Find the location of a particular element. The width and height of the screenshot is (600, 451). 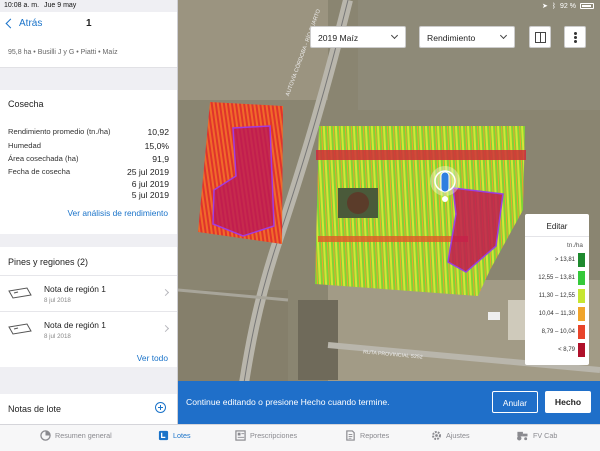

kv-value: 10,92 is located at coordinates (158, 132).